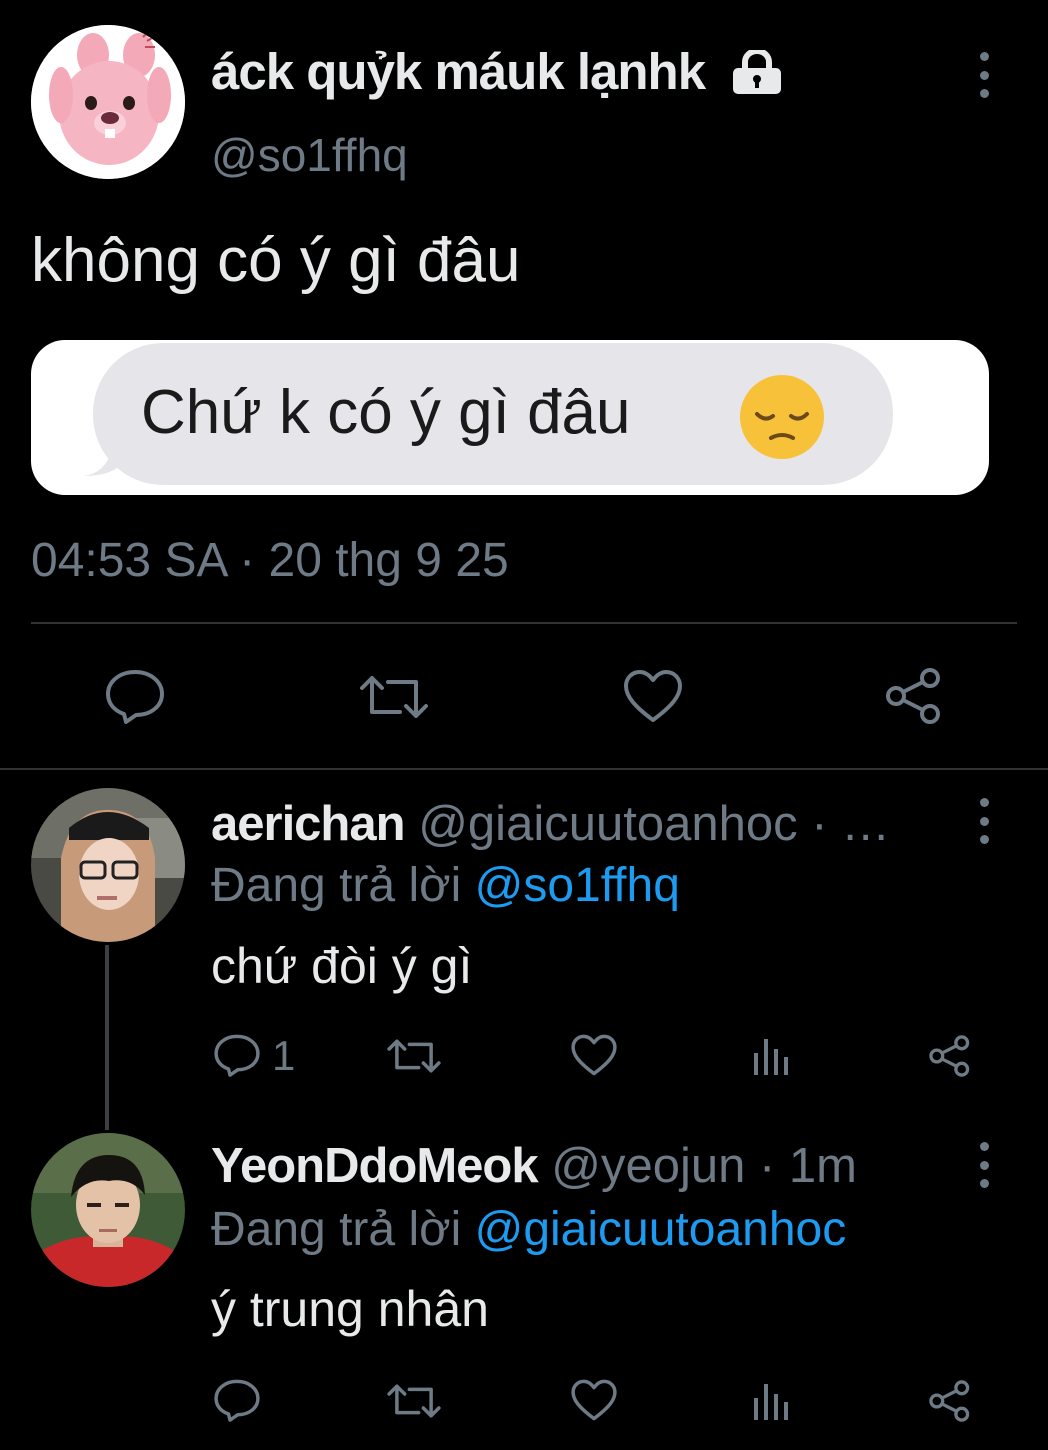 The image size is (1048, 1450). I want to click on reply-display-name: aerichan, so click(308, 824).